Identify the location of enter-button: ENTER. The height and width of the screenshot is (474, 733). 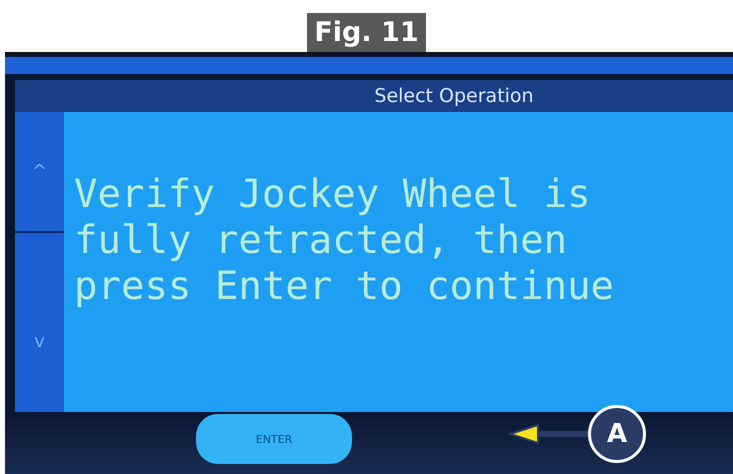
(274, 439).